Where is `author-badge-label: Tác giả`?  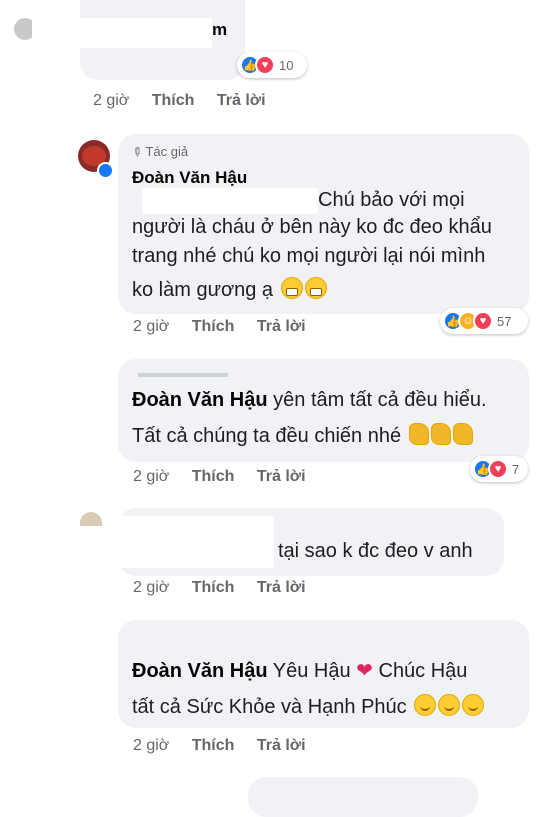
author-badge-label: Tác giả is located at coordinates (167, 151).